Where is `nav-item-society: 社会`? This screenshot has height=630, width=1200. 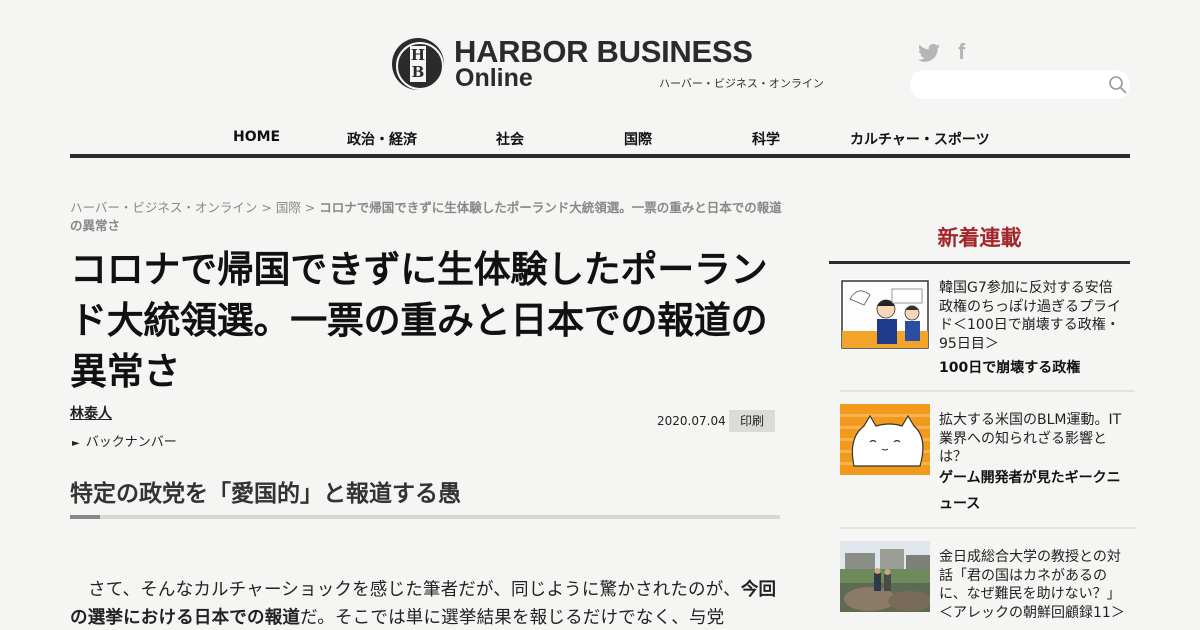
nav-item-society: 社会 is located at coordinates (510, 139).